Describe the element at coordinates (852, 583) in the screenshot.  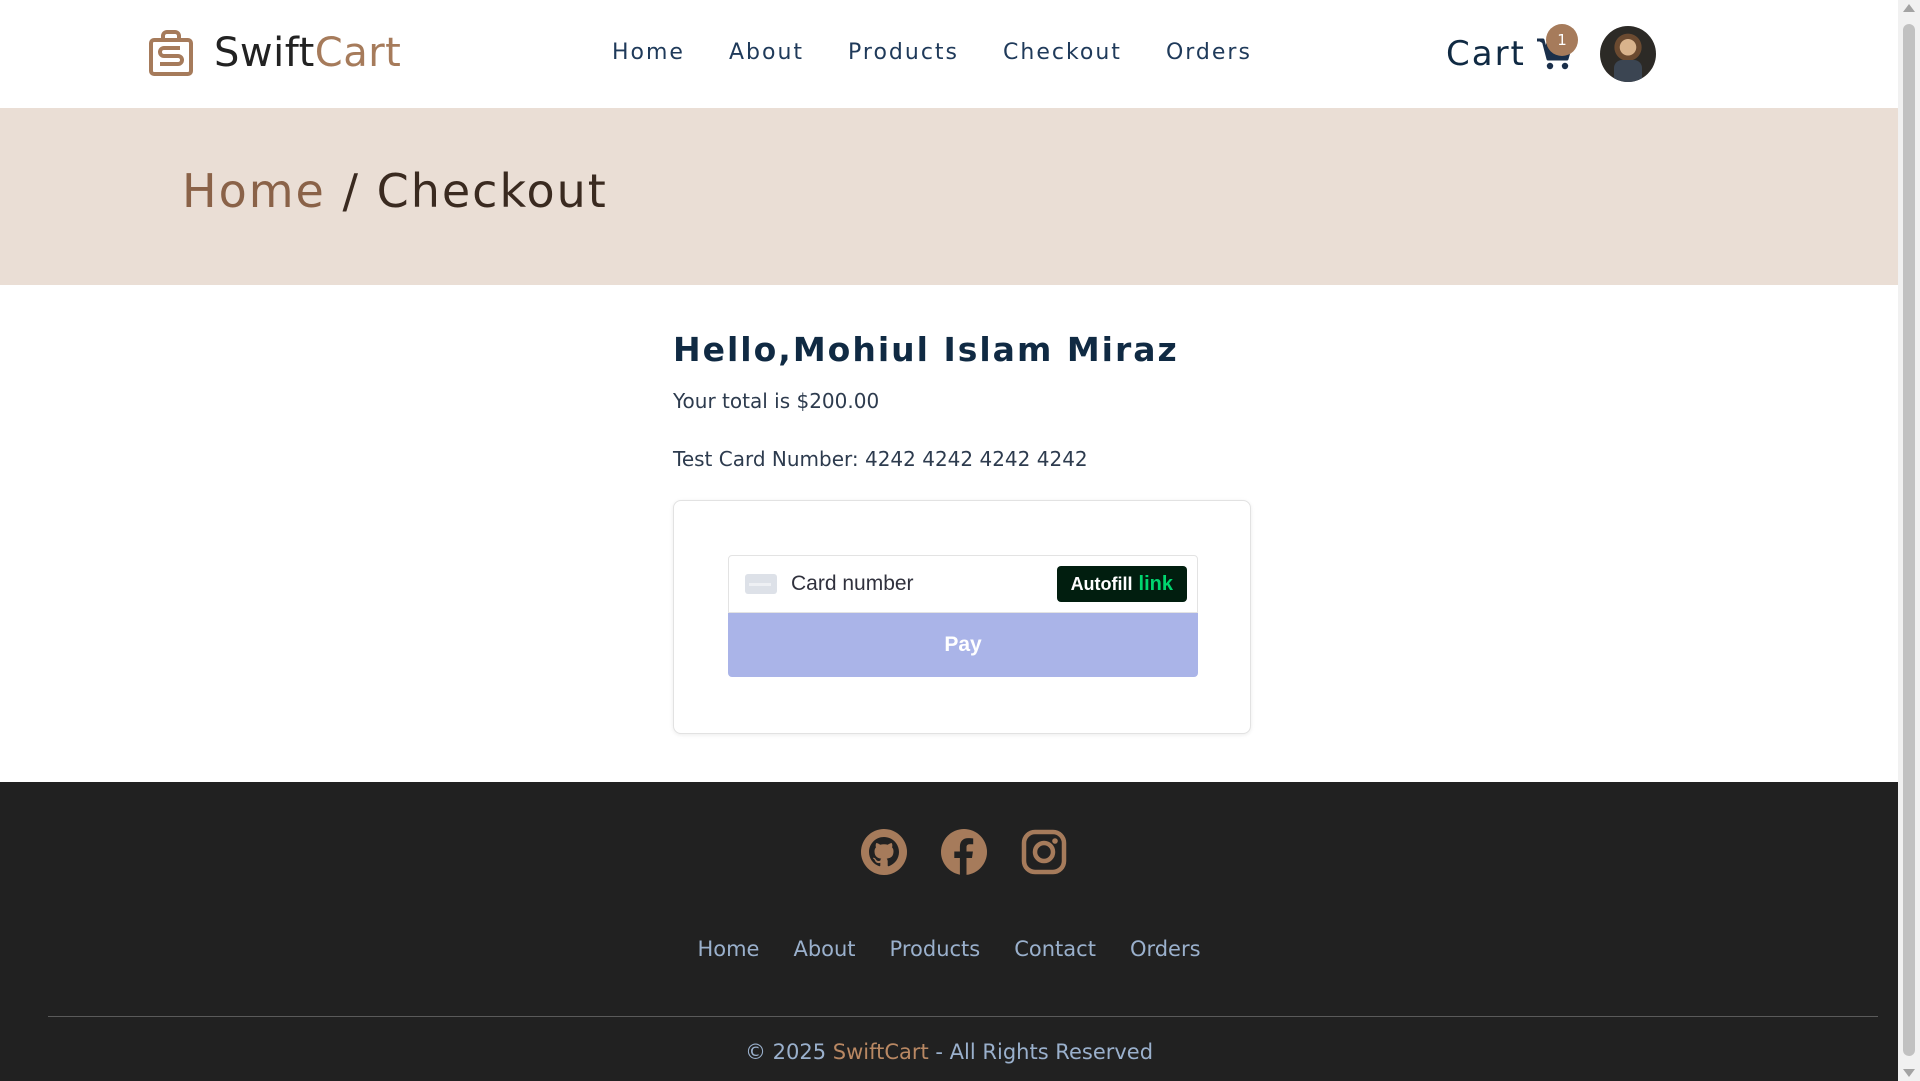
I see `card-number-placeholder: Card number` at that location.